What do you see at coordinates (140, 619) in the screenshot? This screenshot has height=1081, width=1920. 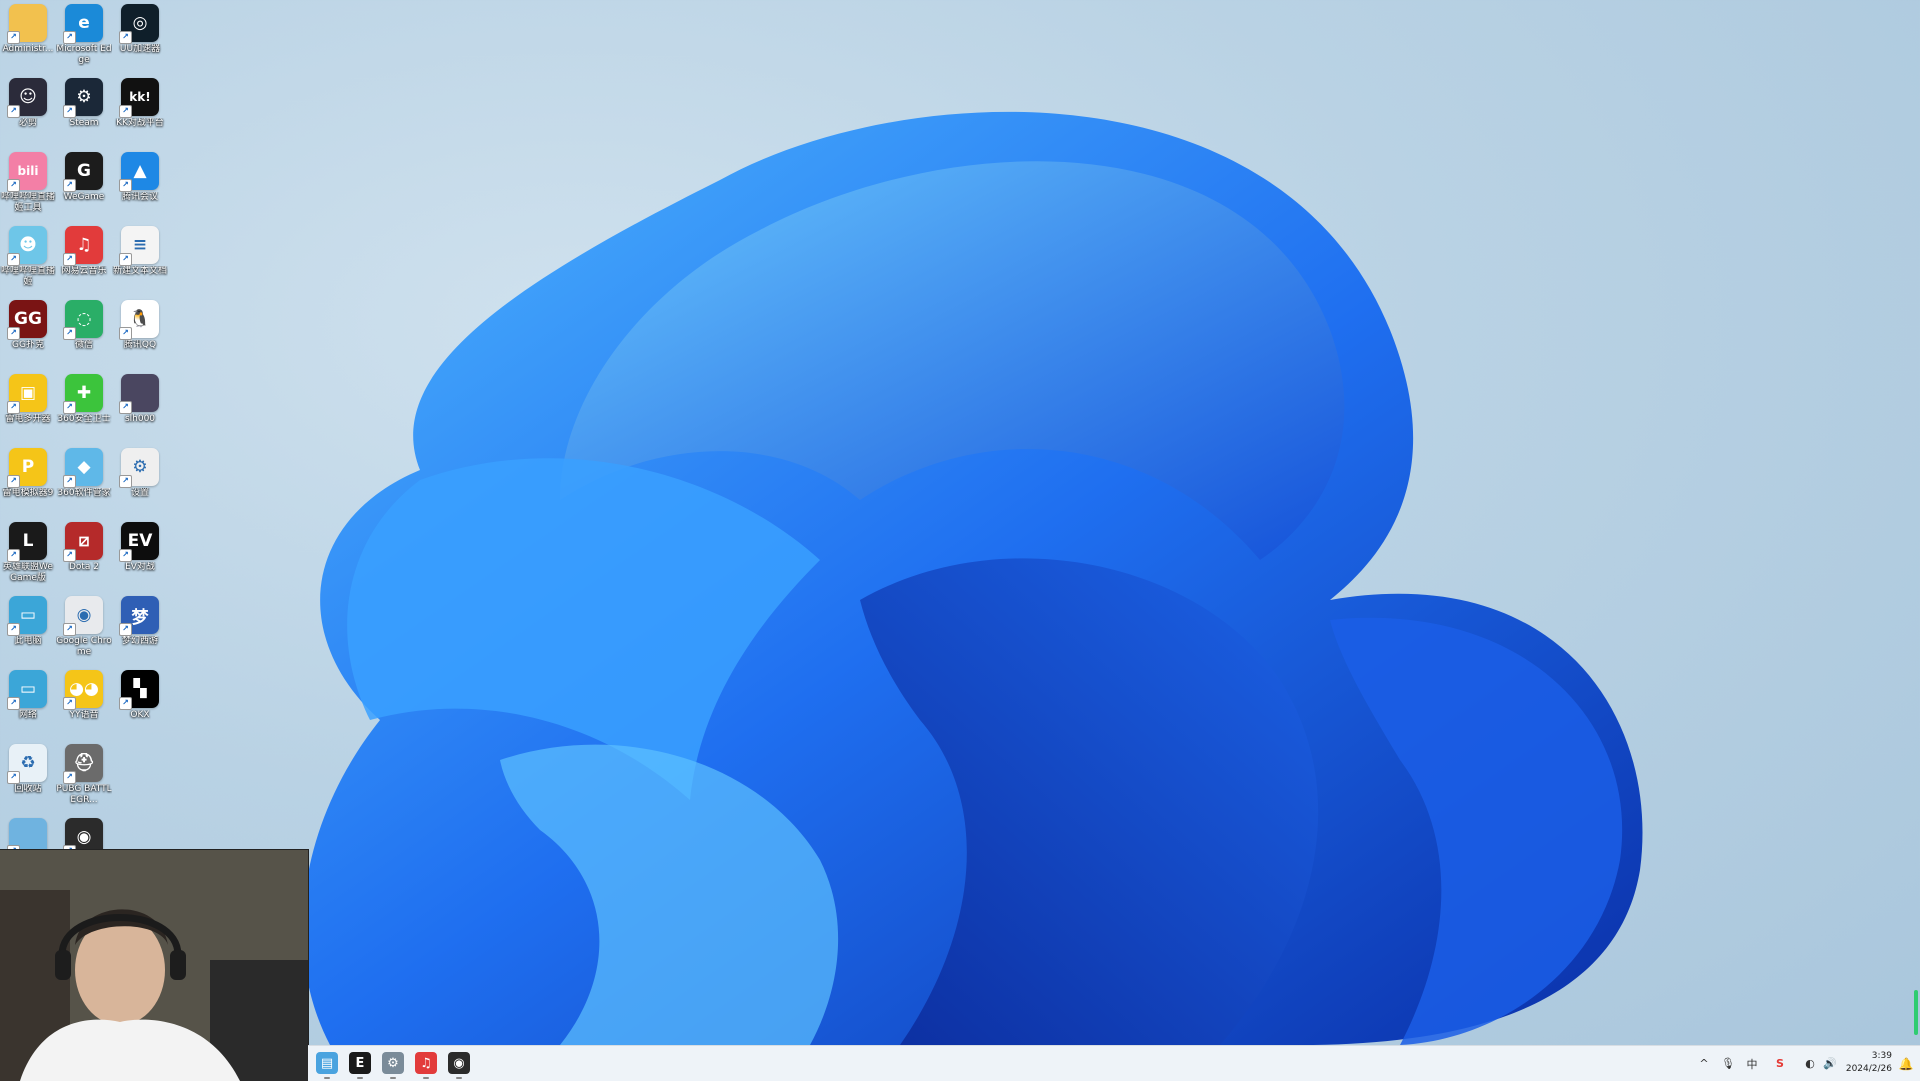 I see `desktop-shortcut: 梦 ↗ 梦幻西游` at bounding box center [140, 619].